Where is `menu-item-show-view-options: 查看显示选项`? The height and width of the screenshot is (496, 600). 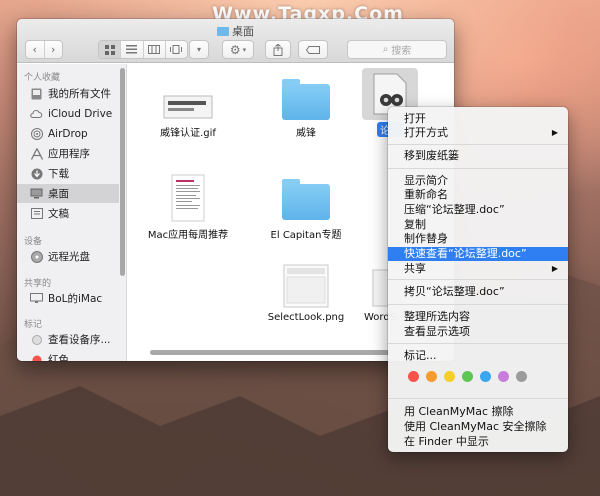
menu-item-show-view-options: 查看显示选项 is located at coordinates (478, 332).